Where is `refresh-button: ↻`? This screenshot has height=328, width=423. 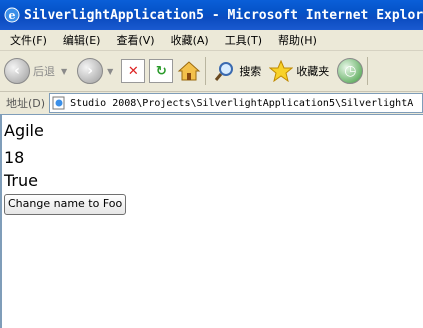 refresh-button: ↻ is located at coordinates (161, 71).